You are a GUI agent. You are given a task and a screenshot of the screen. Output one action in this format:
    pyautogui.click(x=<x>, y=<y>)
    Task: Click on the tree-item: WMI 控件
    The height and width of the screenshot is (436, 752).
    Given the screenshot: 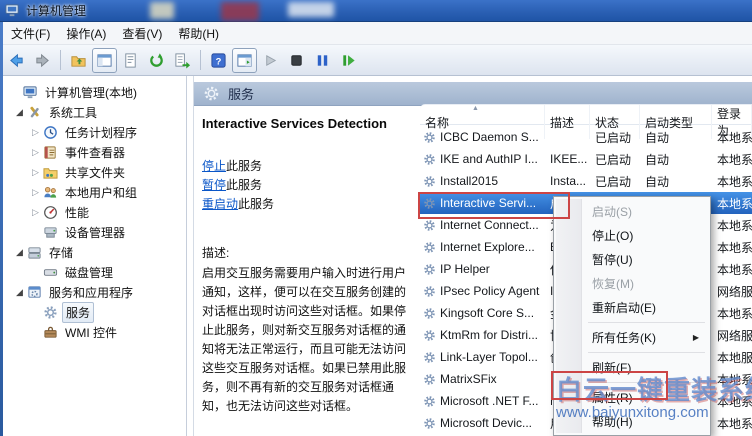 What is the action you would take?
    pyautogui.click(x=94, y=332)
    